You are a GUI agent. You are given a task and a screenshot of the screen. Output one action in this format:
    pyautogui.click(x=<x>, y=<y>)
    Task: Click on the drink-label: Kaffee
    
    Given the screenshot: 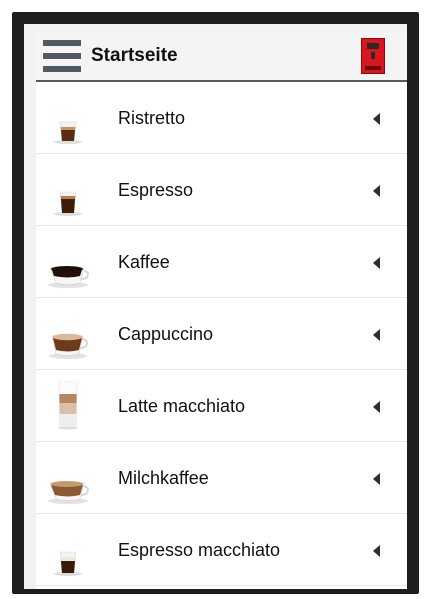 What is the action you would take?
    pyautogui.click(x=144, y=262)
    